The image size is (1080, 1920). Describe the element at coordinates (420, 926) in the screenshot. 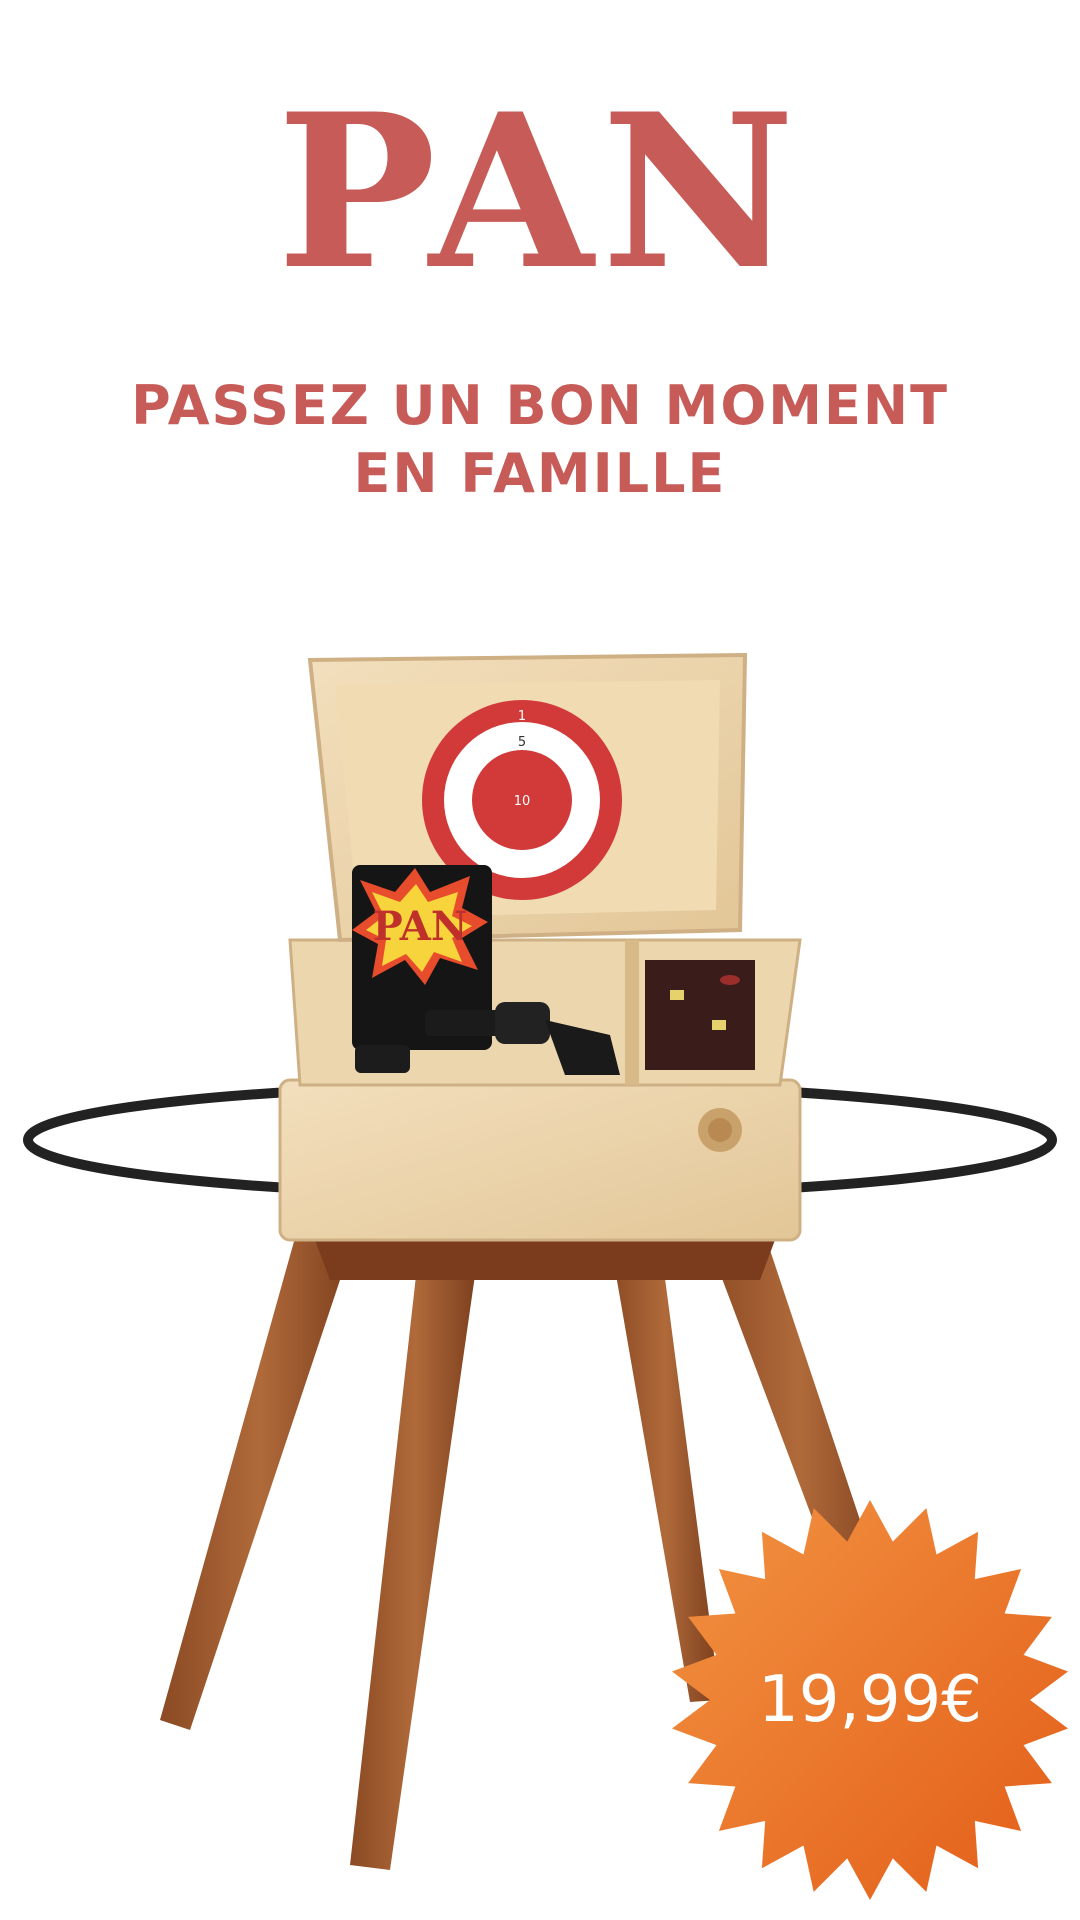

I see `card-label: PAN` at that location.